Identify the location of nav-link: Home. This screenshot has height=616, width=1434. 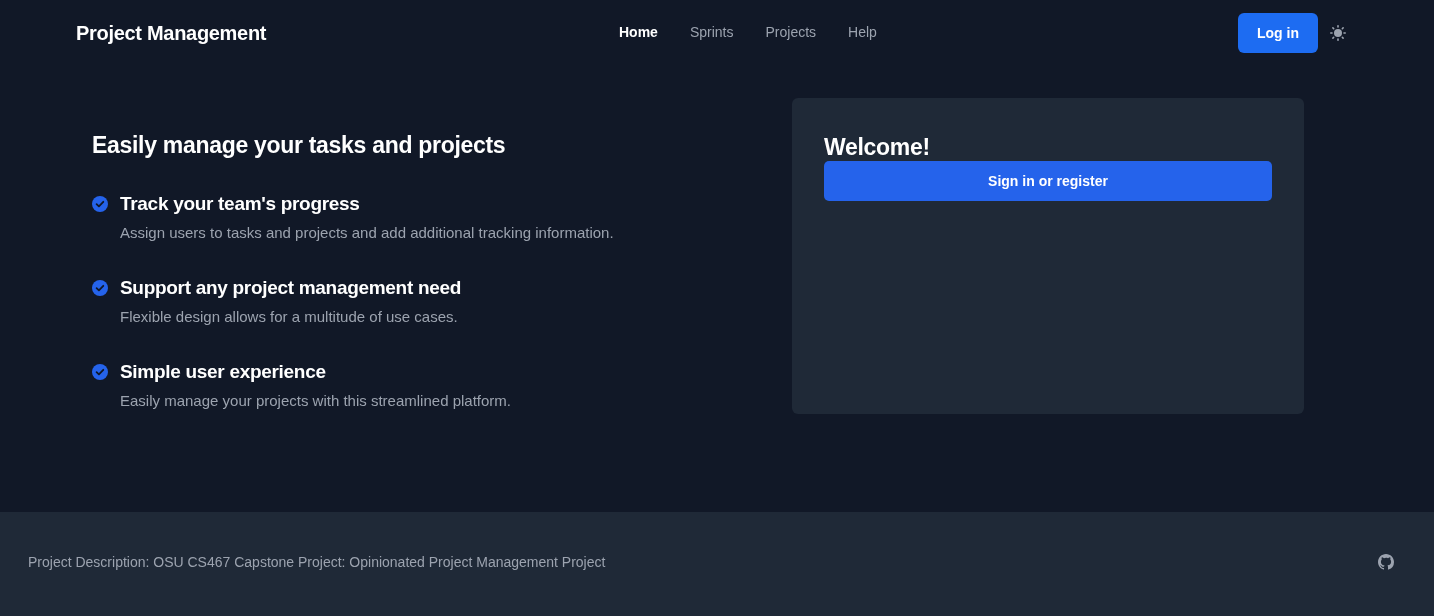
(638, 32).